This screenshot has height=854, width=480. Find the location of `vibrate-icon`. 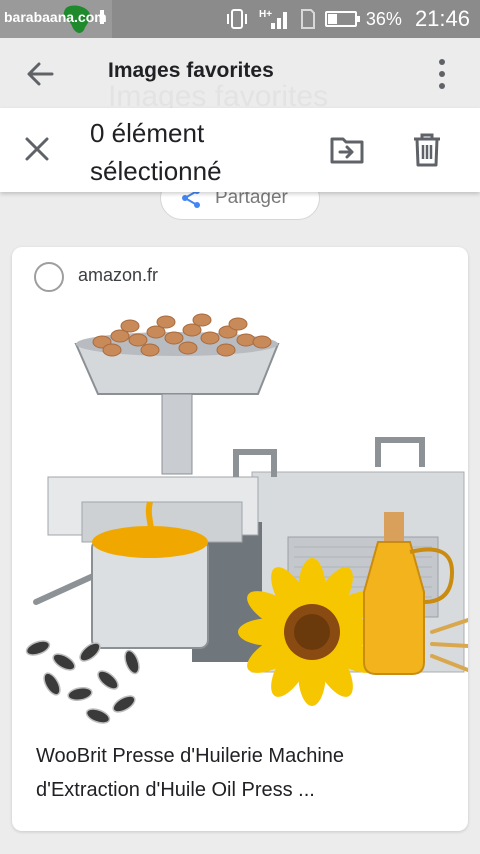

vibrate-icon is located at coordinates (236, 19).